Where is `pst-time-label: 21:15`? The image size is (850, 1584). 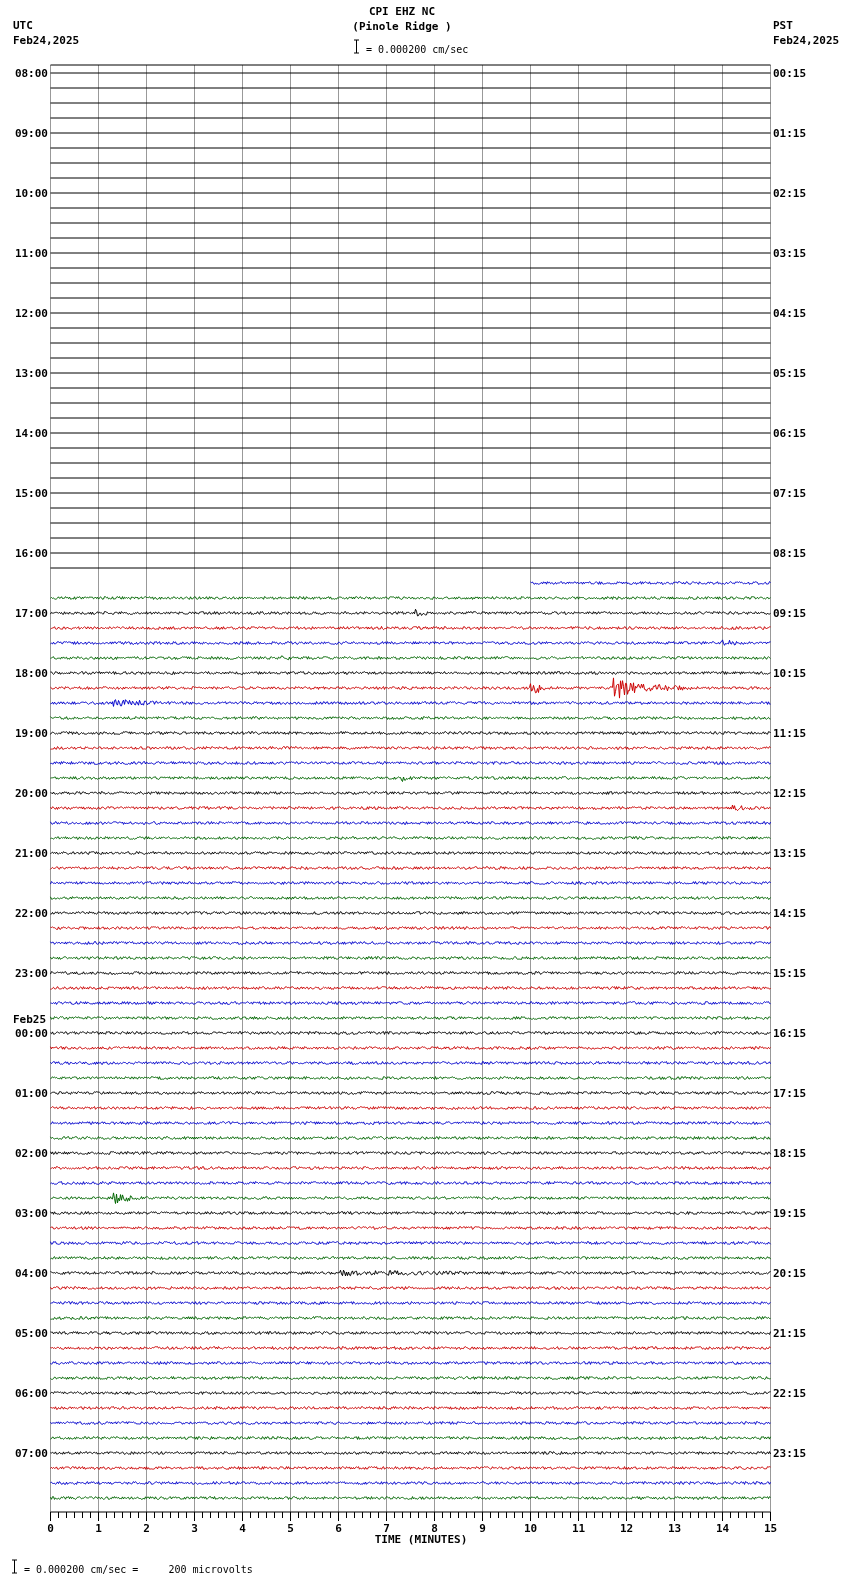
pst-time-label: 21:15 is located at coordinates (790, 1333).